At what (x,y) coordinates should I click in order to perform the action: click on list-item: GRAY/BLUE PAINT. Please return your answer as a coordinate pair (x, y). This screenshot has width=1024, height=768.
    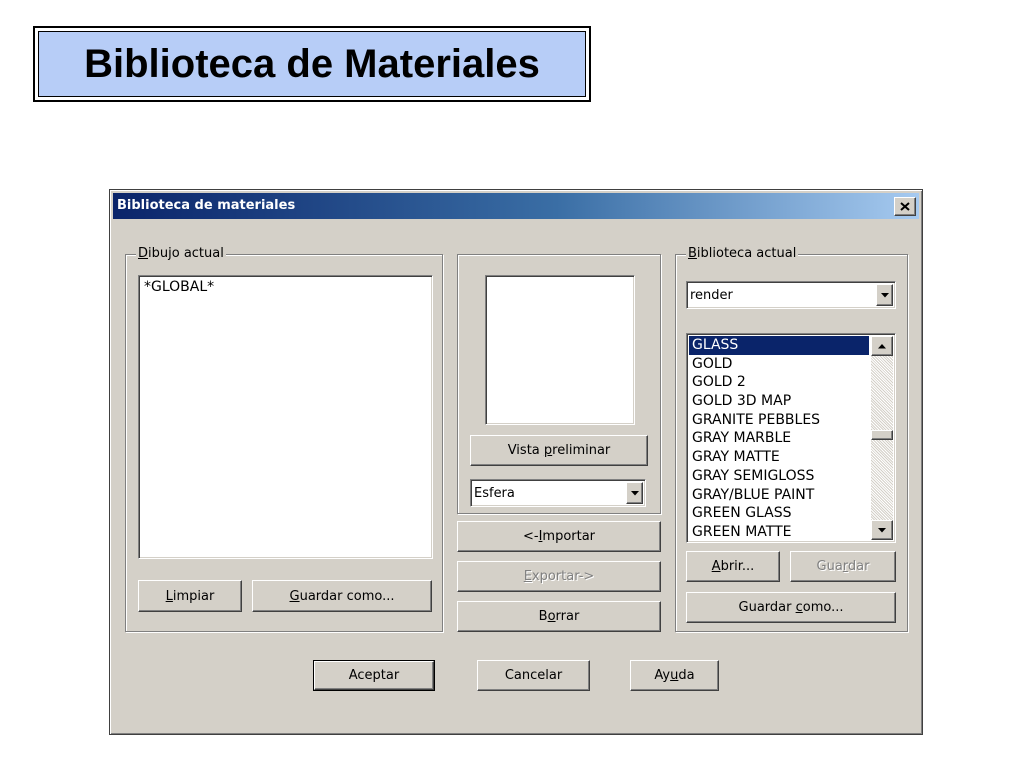
    Looking at the image, I should click on (779, 495).